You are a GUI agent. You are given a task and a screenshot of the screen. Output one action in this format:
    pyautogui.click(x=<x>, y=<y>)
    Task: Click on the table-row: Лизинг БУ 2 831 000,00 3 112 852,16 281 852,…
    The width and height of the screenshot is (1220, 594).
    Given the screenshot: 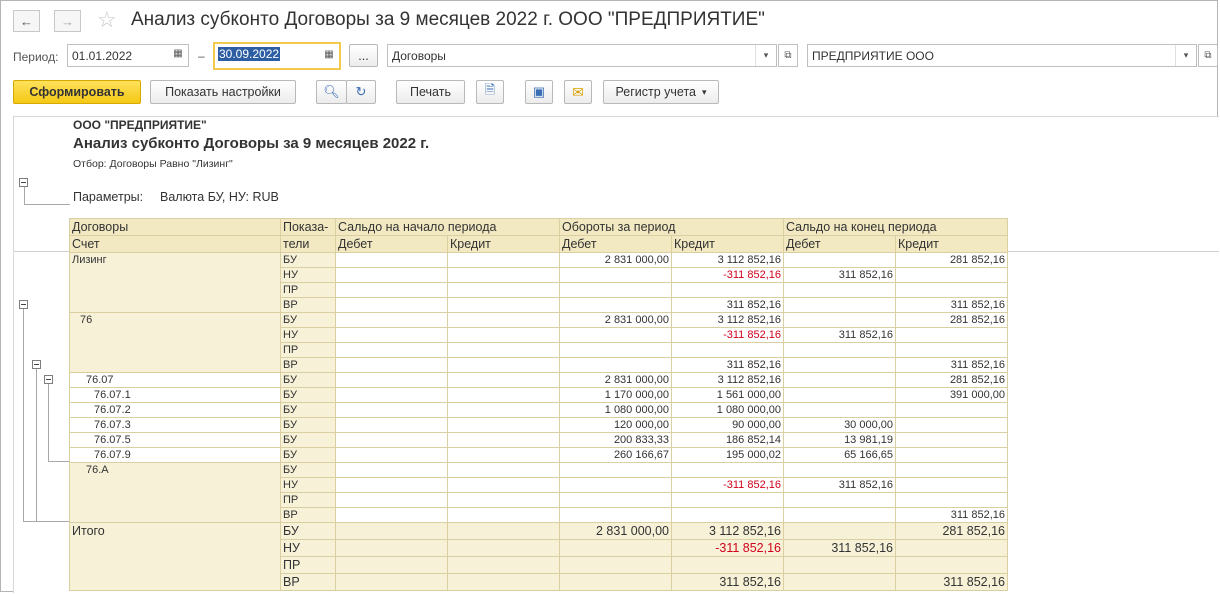 What is the action you would take?
    pyautogui.click(x=538, y=282)
    